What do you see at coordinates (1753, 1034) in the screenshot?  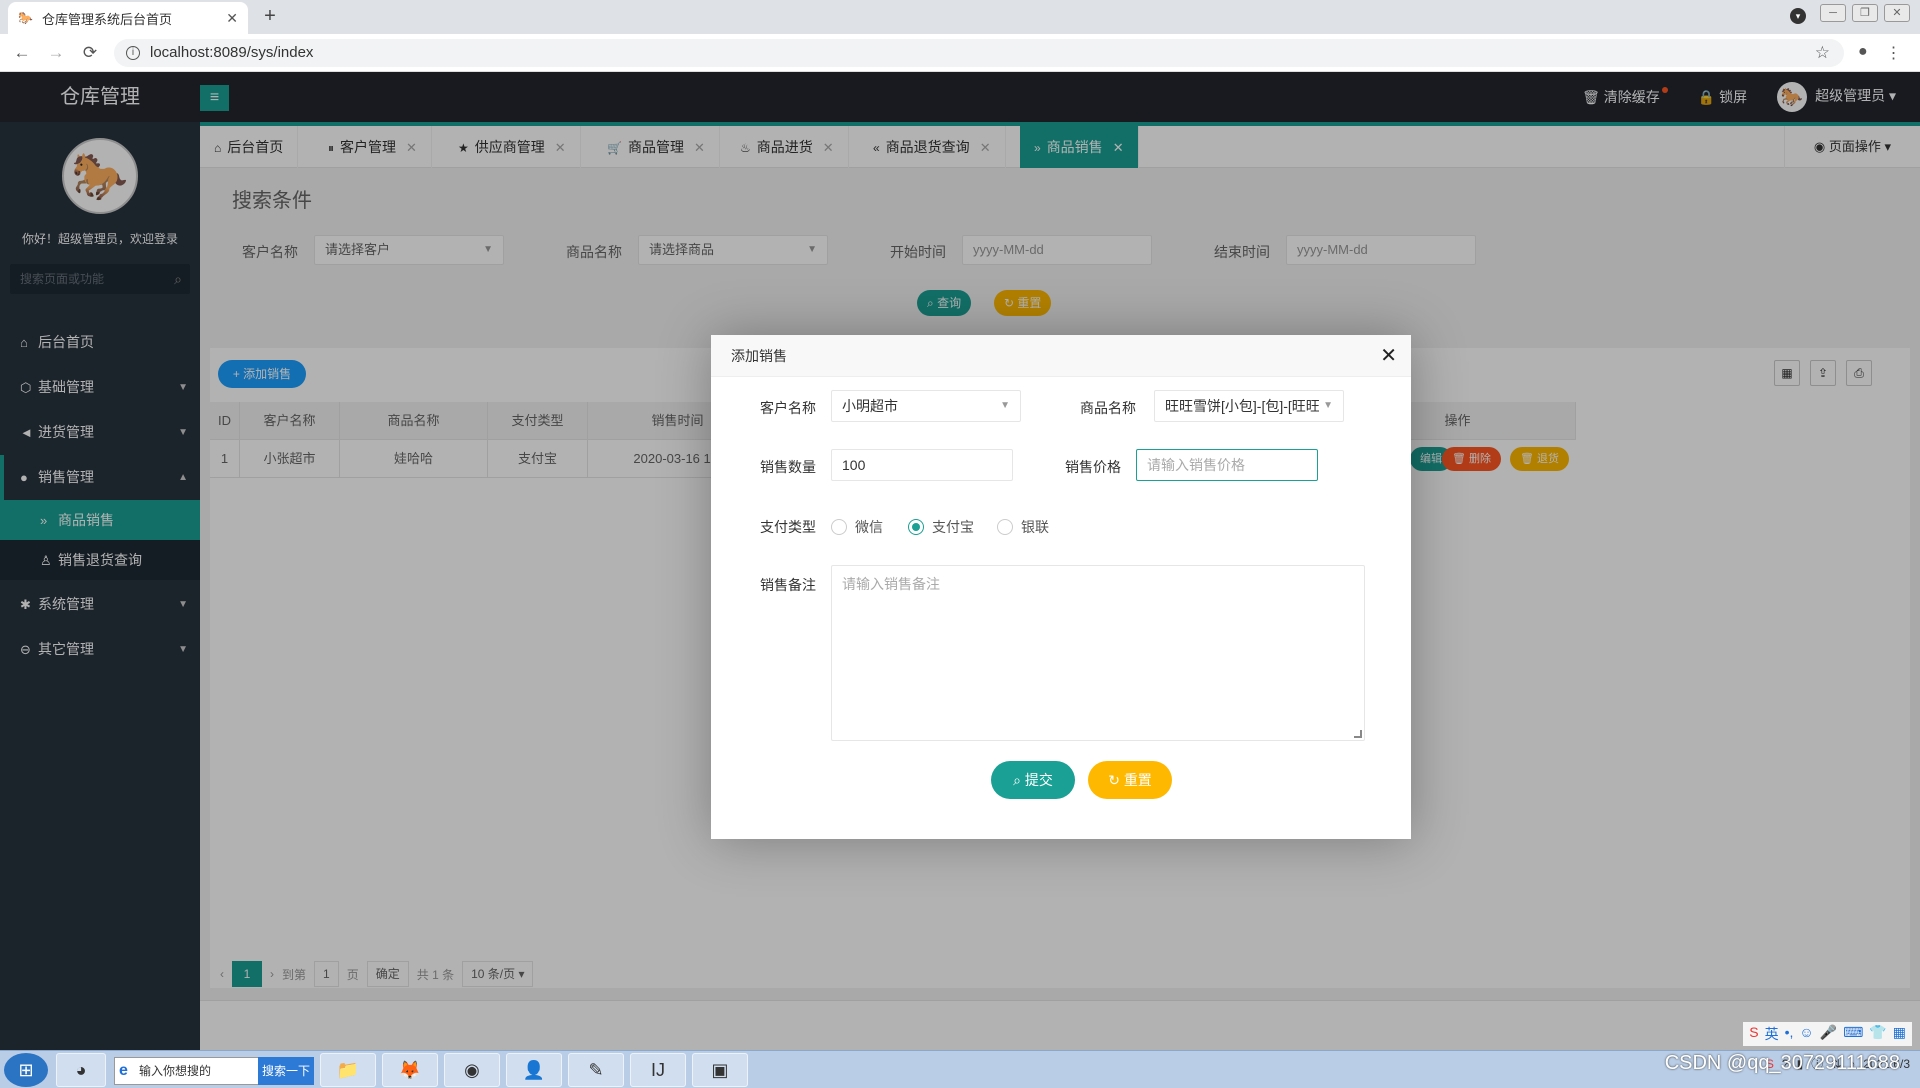 I see `sogou-s-icon: S` at bounding box center [1753, 1034].